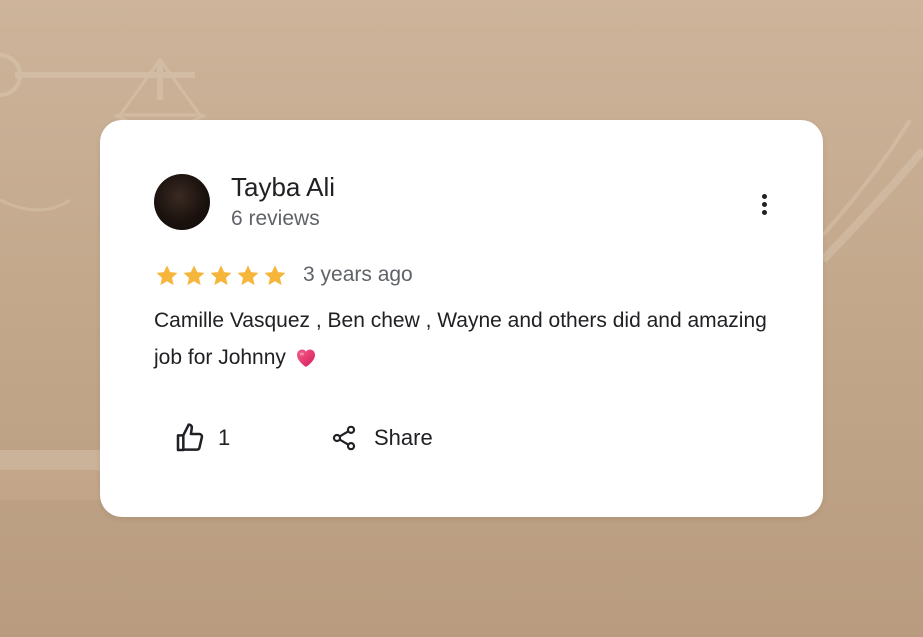 Image resolution: width=923 pixels, height=637 pixels. I want to click on author-name: Tayba Ali, so click(283, 187).